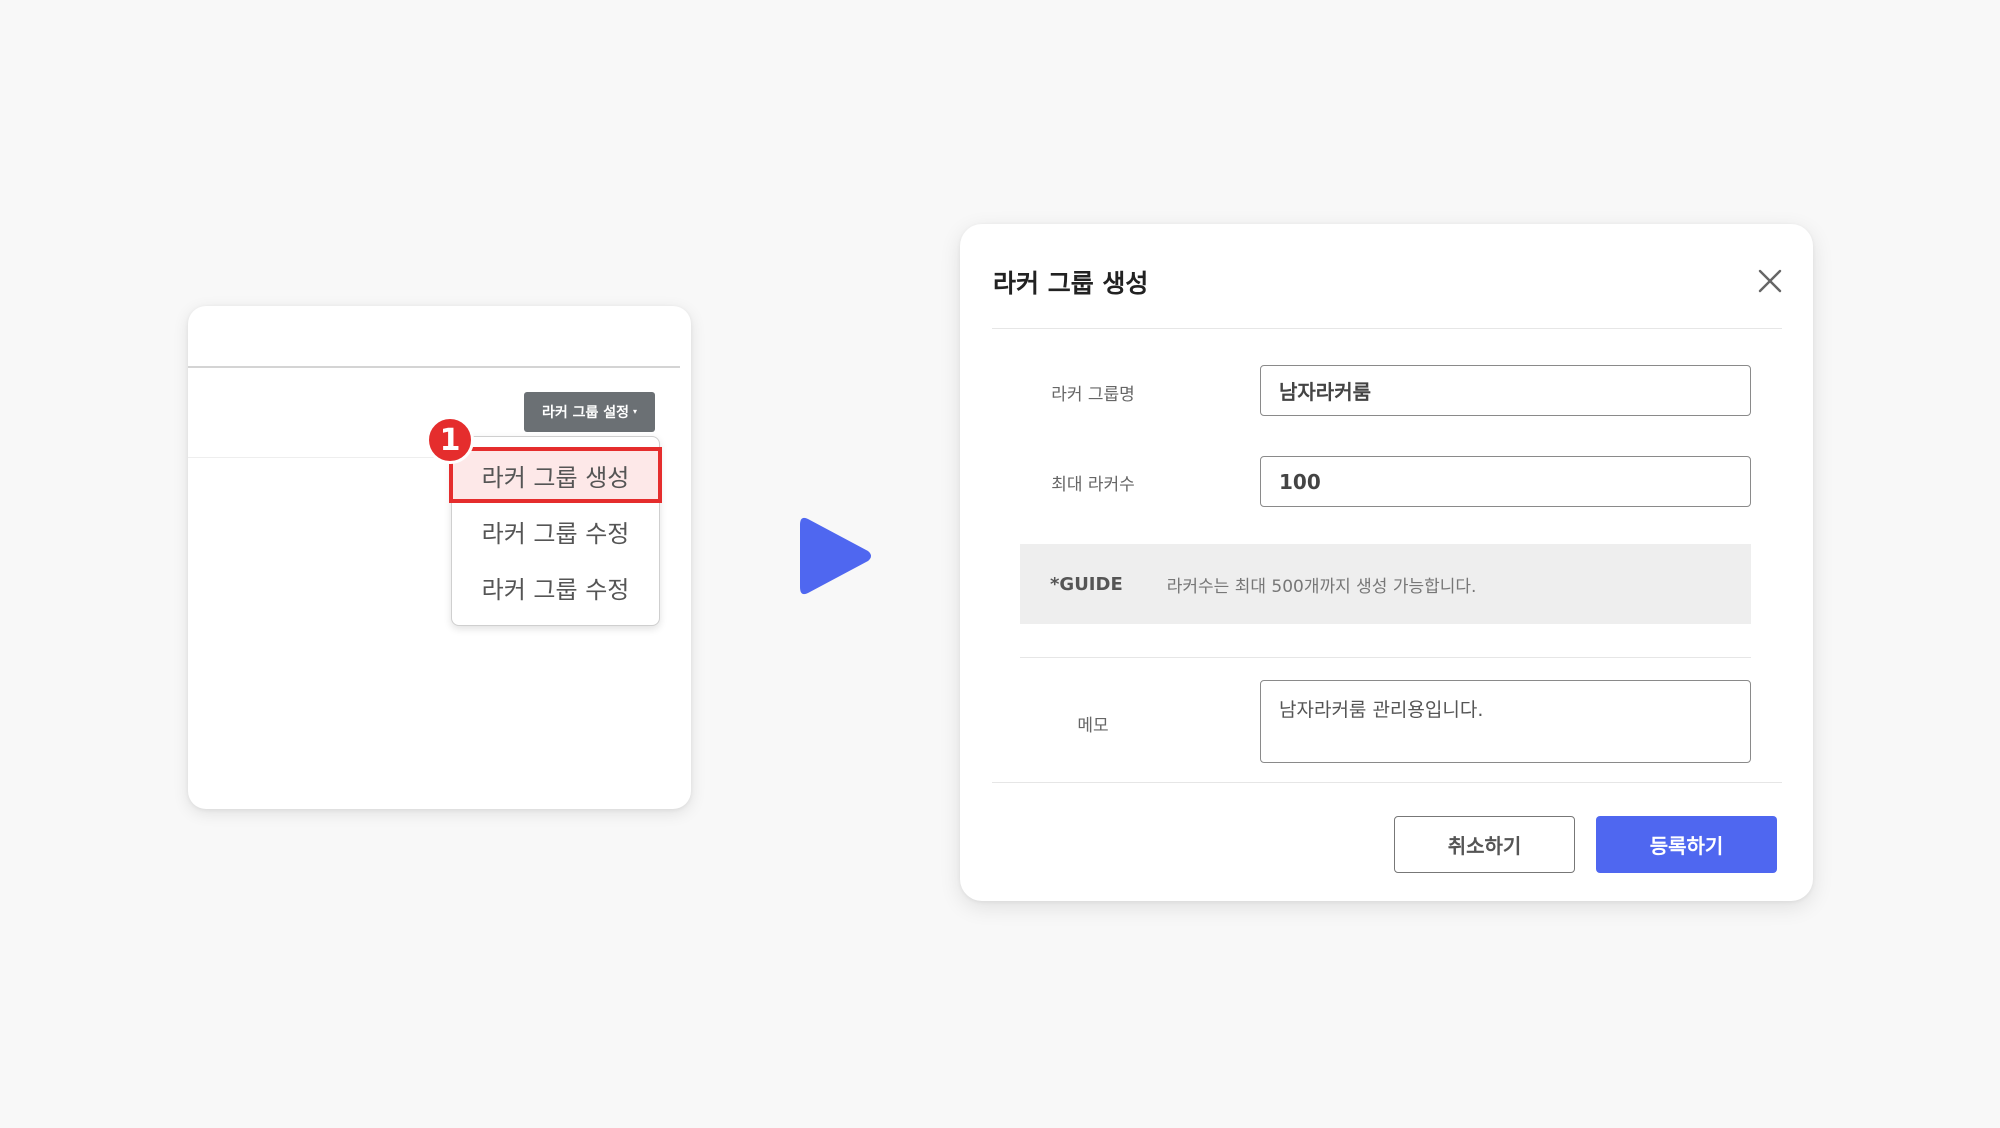  Describe the element at coordinates (1484, 844) in the screenshot. I see `cancel-button: 취소하기` at that location.